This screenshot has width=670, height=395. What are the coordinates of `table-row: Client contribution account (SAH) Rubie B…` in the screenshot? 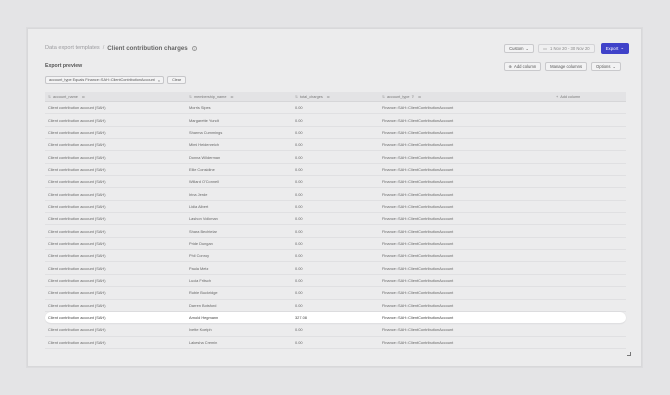 It's located at (335, 293).